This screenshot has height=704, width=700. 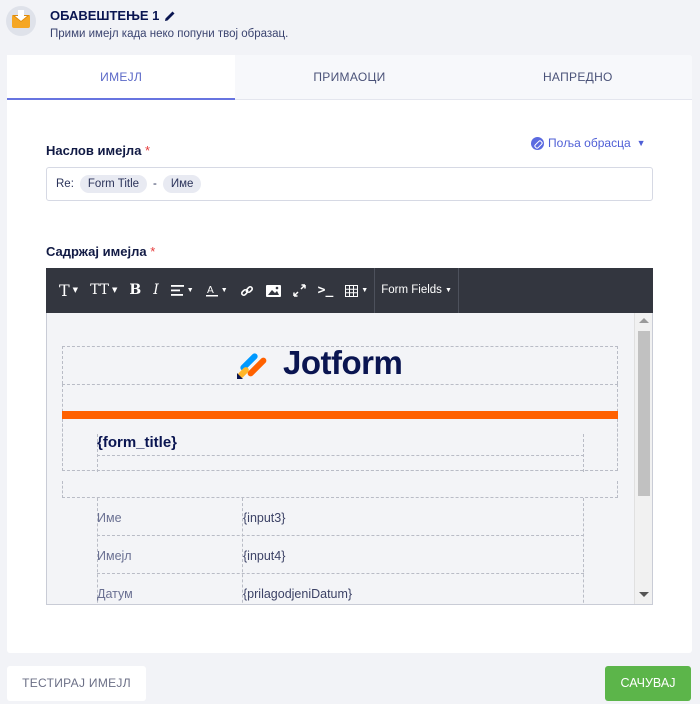 I want to click on editor-toolbar: T ▼ TT ▼ B I ▼ A ▼ >_ ▼ Form Fields ▼, so click(x=349, y=290).